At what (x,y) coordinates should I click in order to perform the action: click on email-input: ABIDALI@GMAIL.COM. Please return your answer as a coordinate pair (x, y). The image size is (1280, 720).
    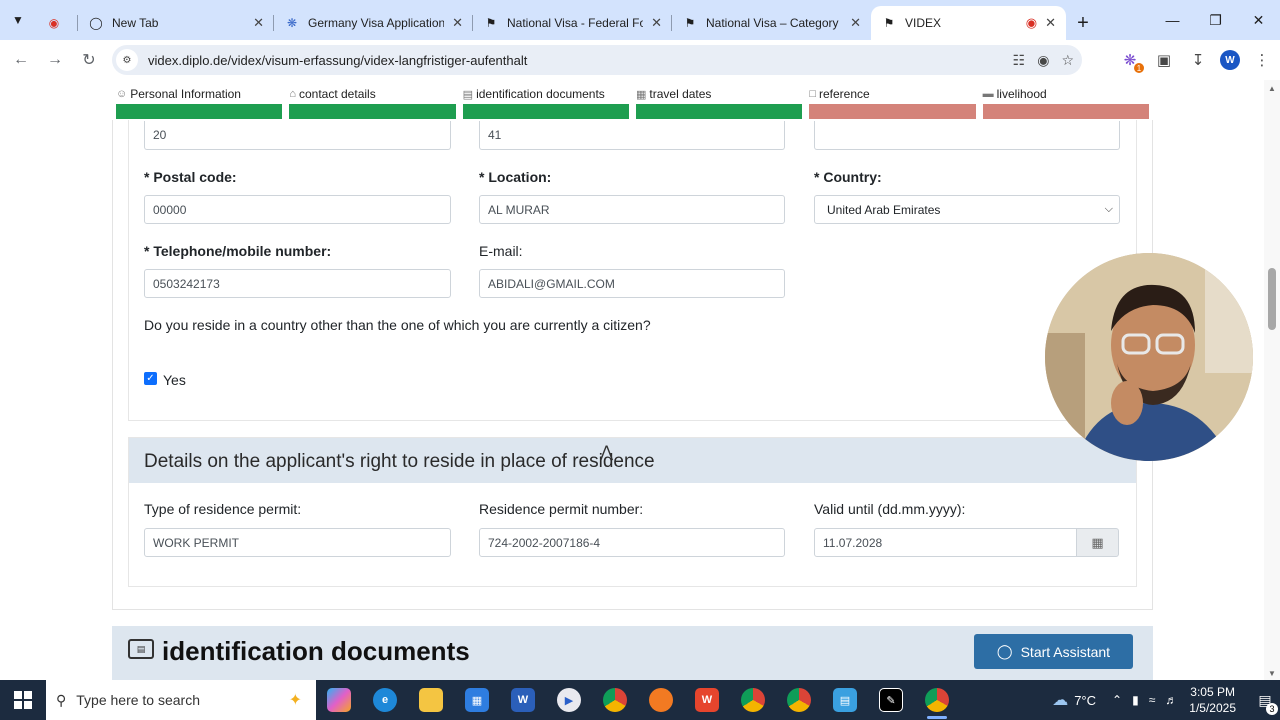
    Looking at the image, I should click on (632, 283).